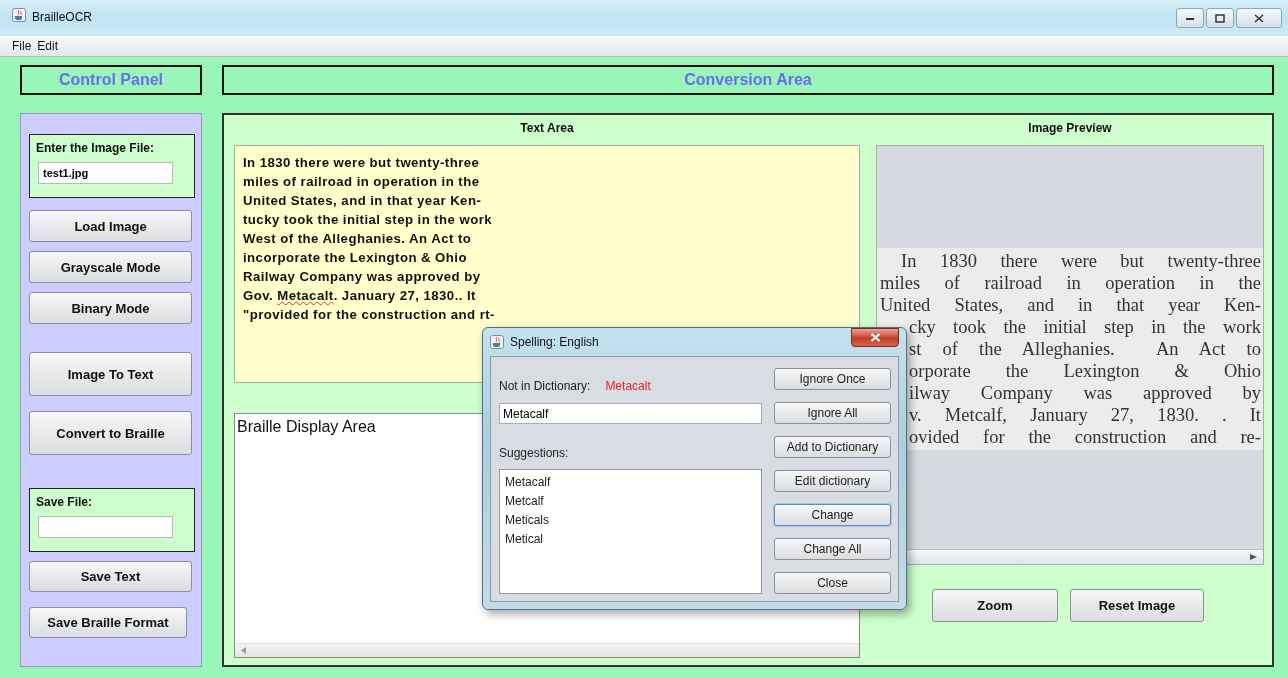  I want to click on scan-text-line: miles of railroad in operation in the, so click(1070, 283).